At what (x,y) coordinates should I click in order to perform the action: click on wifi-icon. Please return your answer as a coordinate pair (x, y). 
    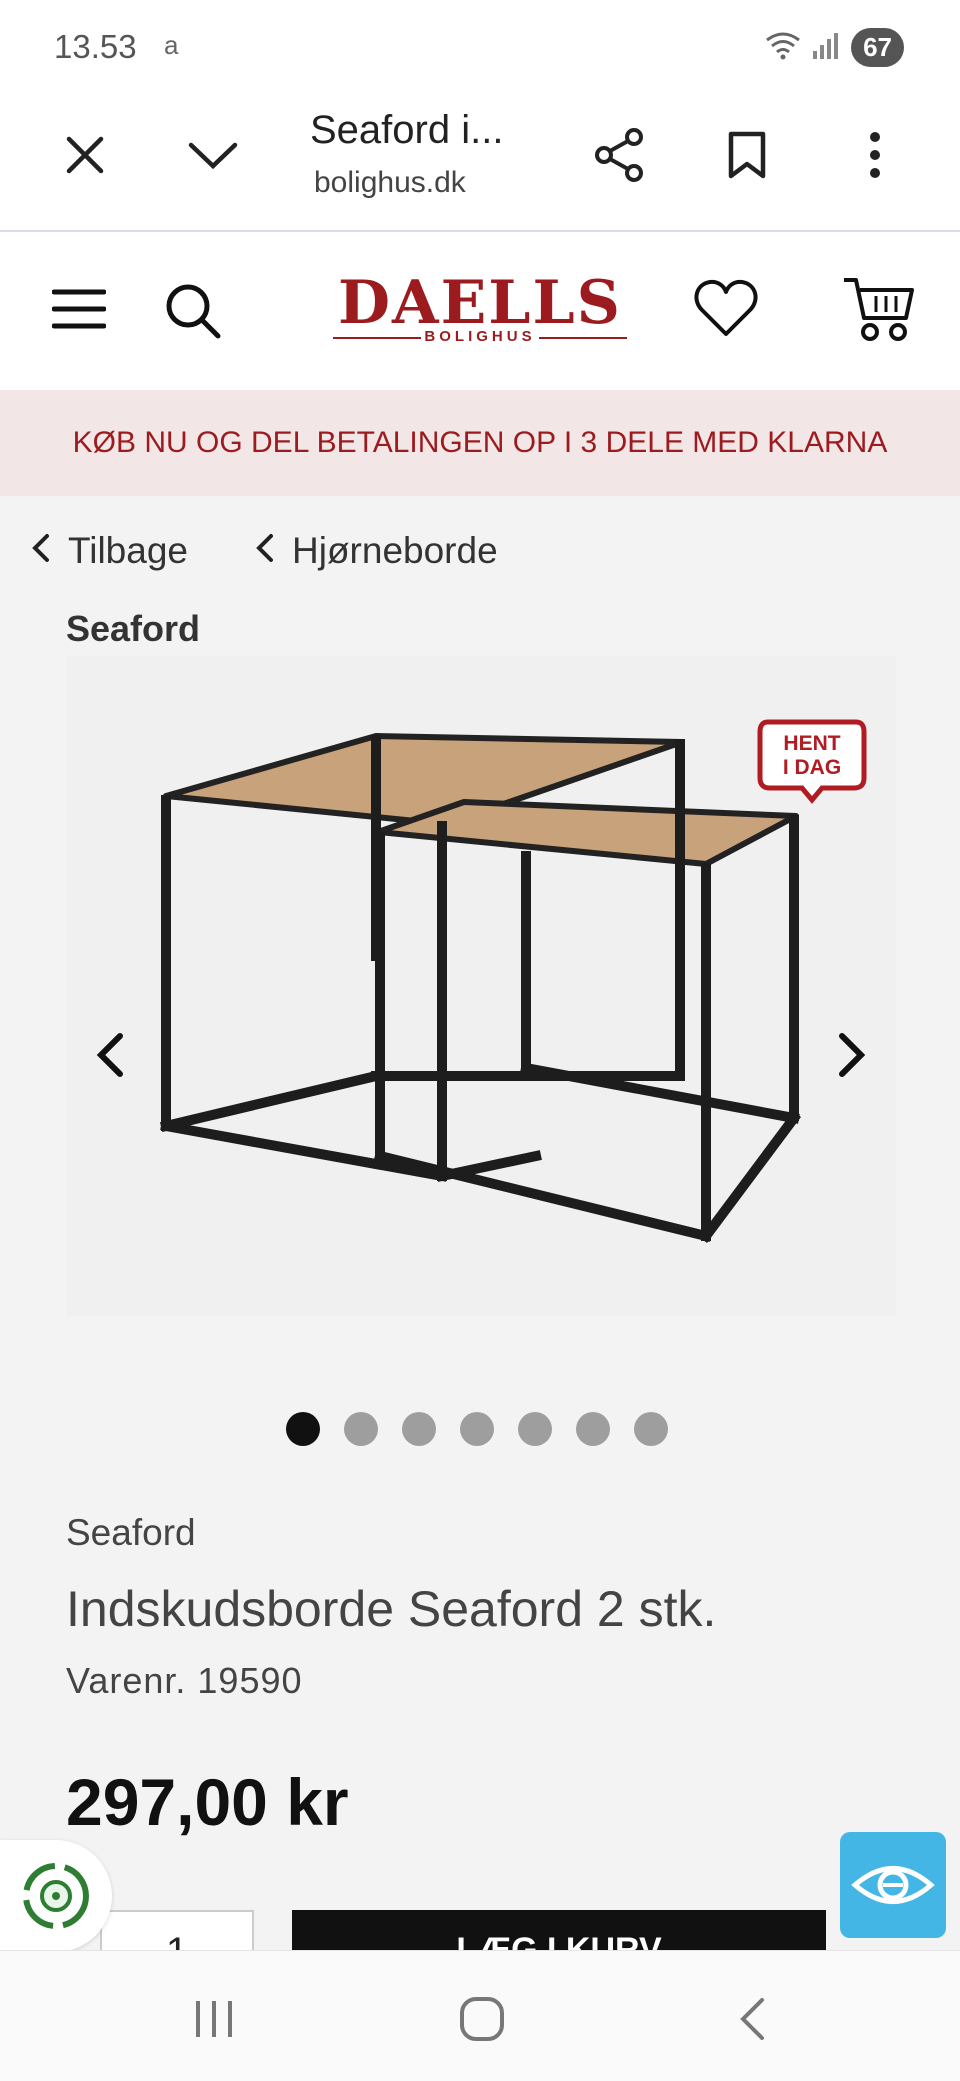
    Looking at the image, I should click on (783, 47).